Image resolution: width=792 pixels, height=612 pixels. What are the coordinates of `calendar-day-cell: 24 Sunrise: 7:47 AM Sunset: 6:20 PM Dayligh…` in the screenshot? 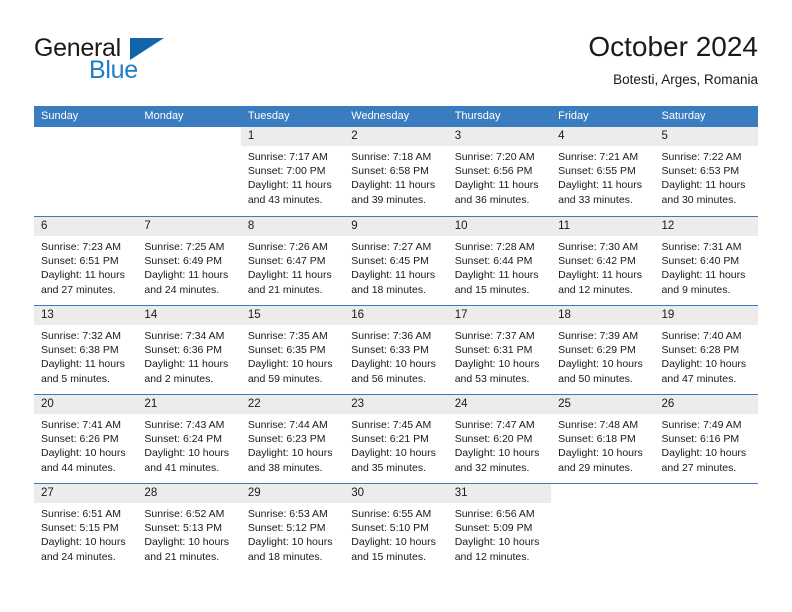 It's located at (499, 439).